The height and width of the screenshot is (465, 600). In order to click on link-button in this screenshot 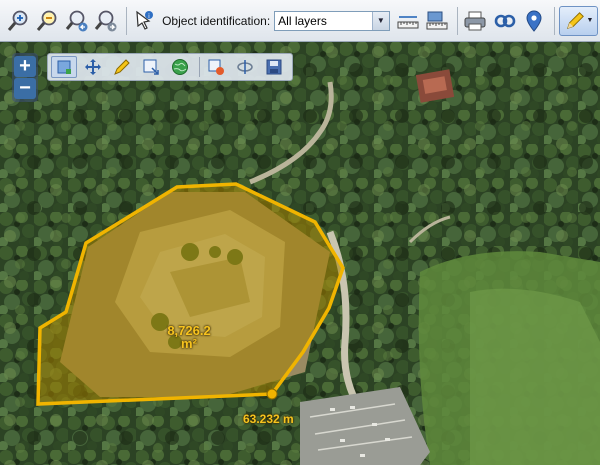, I will do `click(504, 21)`.